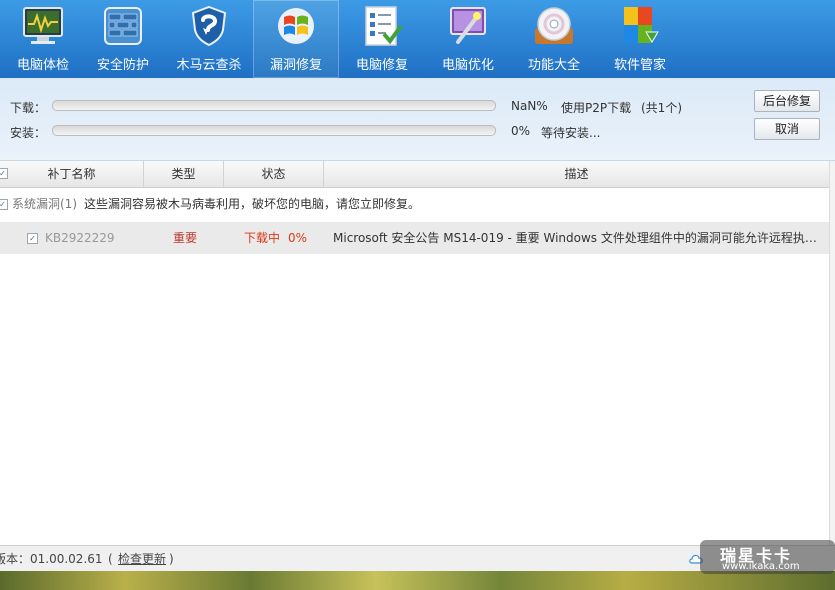 Image resolution: width=835 pixels, height=590 pixels. Describe the element at coordinates (28, 133) in the screenshot. I see `install-label: 安装：` at that location.